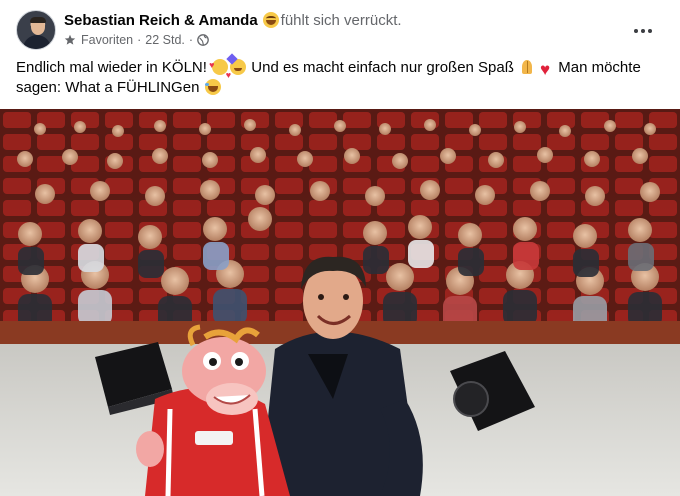 The height and width of the screenshot is (496, 680). I want to click on avatar-shirt, so click(37, 42).